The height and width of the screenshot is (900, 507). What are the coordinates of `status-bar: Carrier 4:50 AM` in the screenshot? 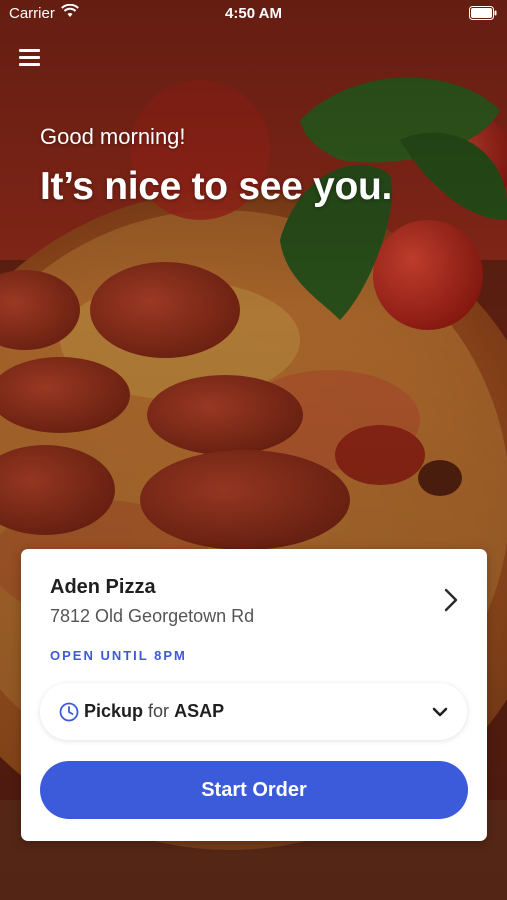 It's located at (253, 14).